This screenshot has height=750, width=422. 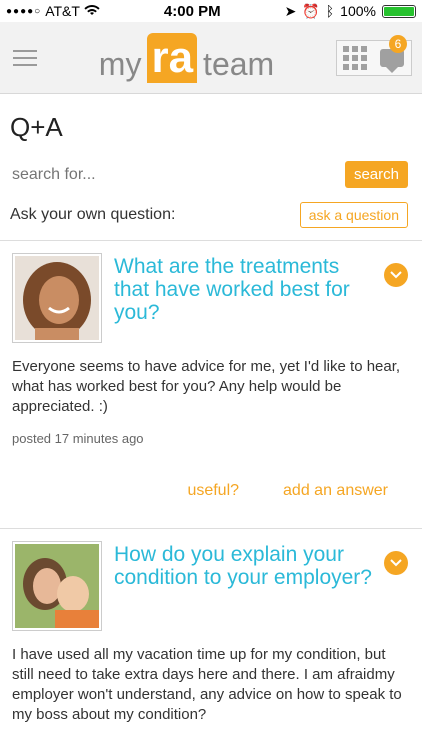 I want to click on avatar-mother-child-image, so click(x=57, y=586).